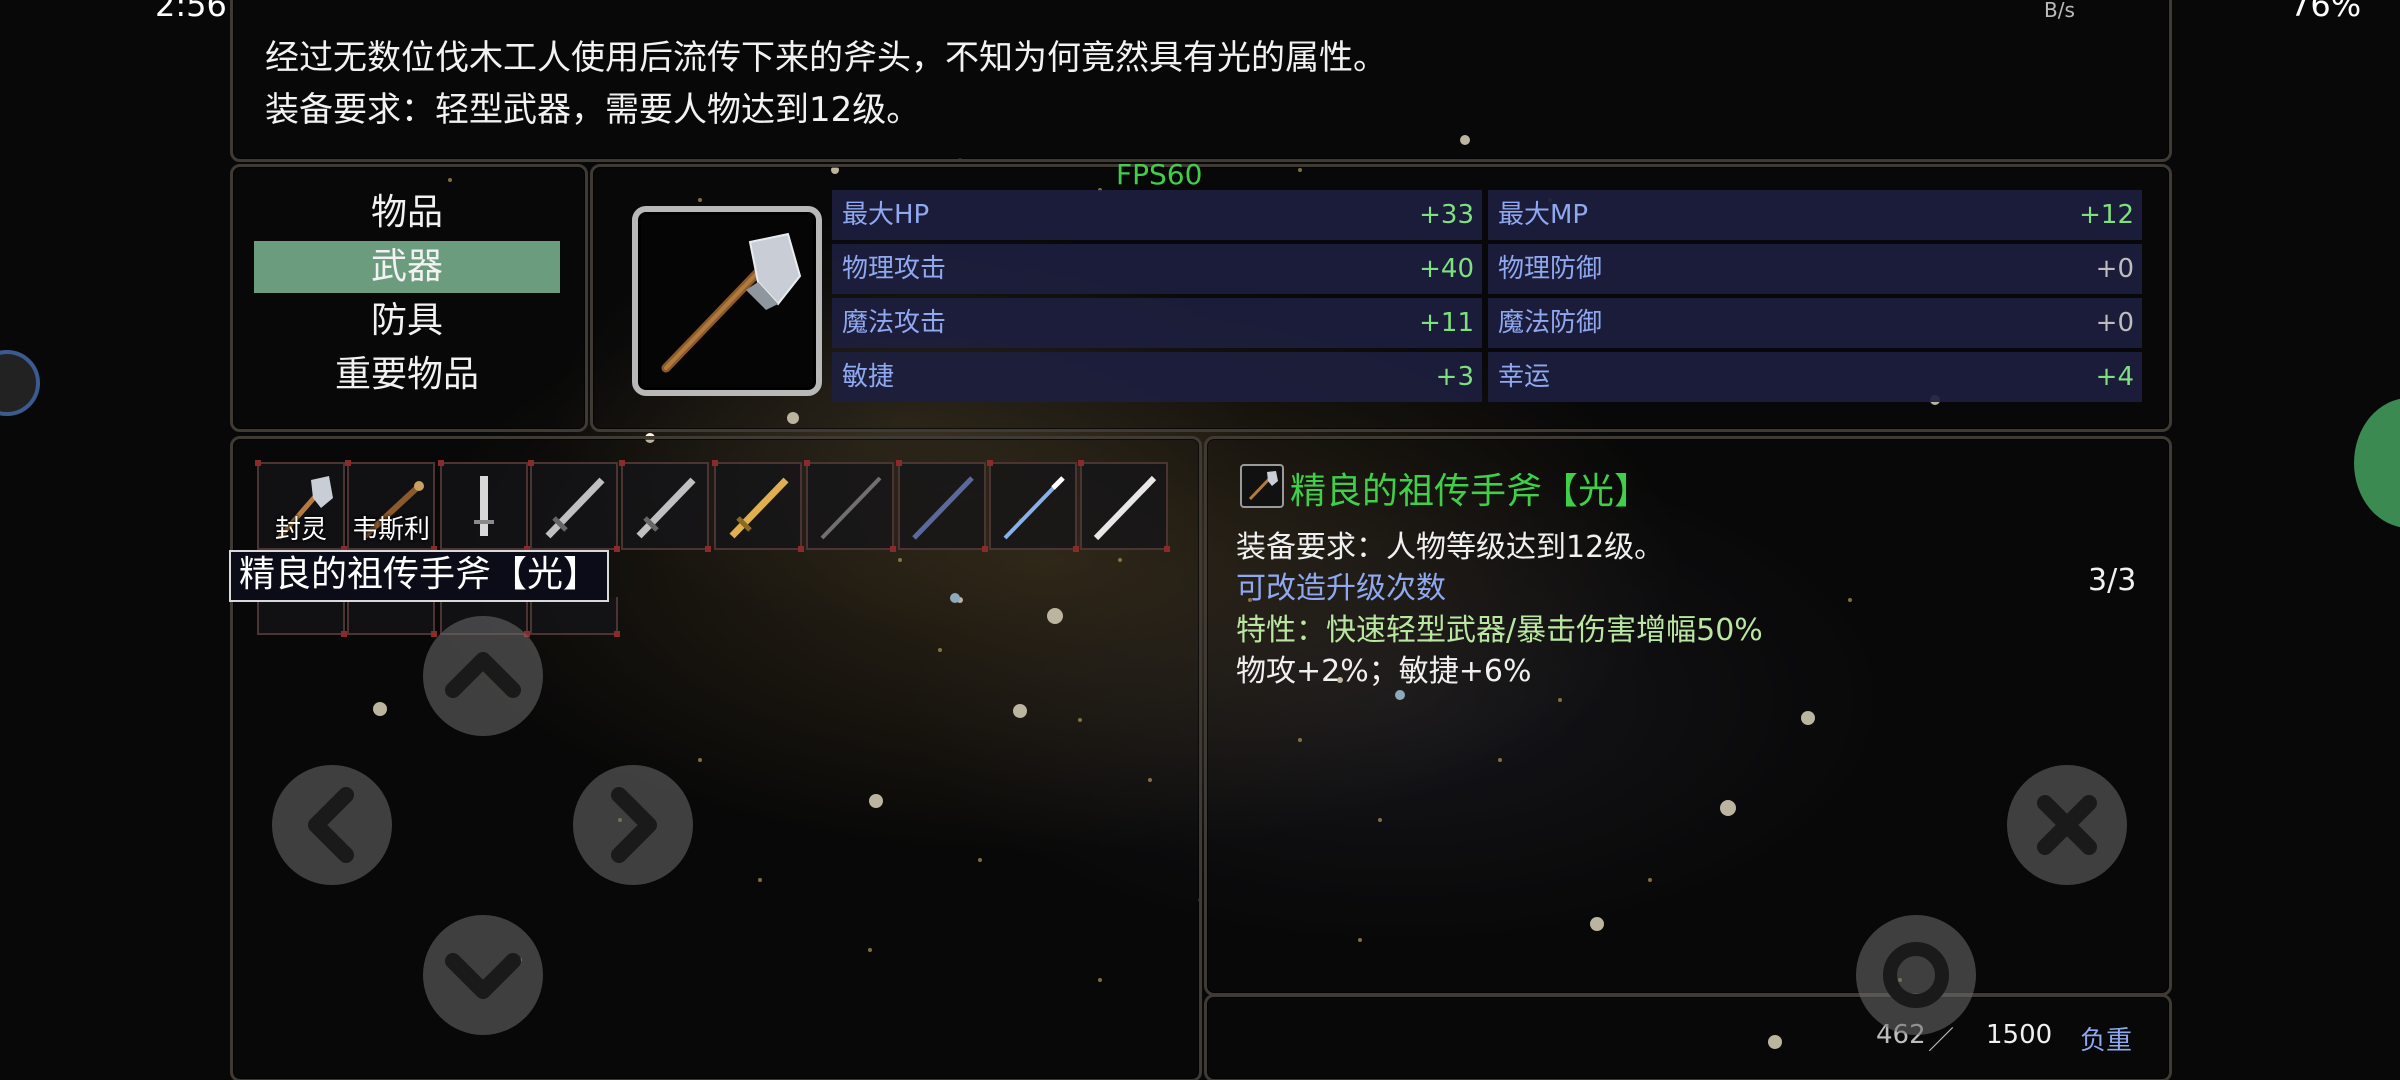  Describe the element at coordinates (1446, 269) in the screenshot. I see `stat-value: +40` at that location.